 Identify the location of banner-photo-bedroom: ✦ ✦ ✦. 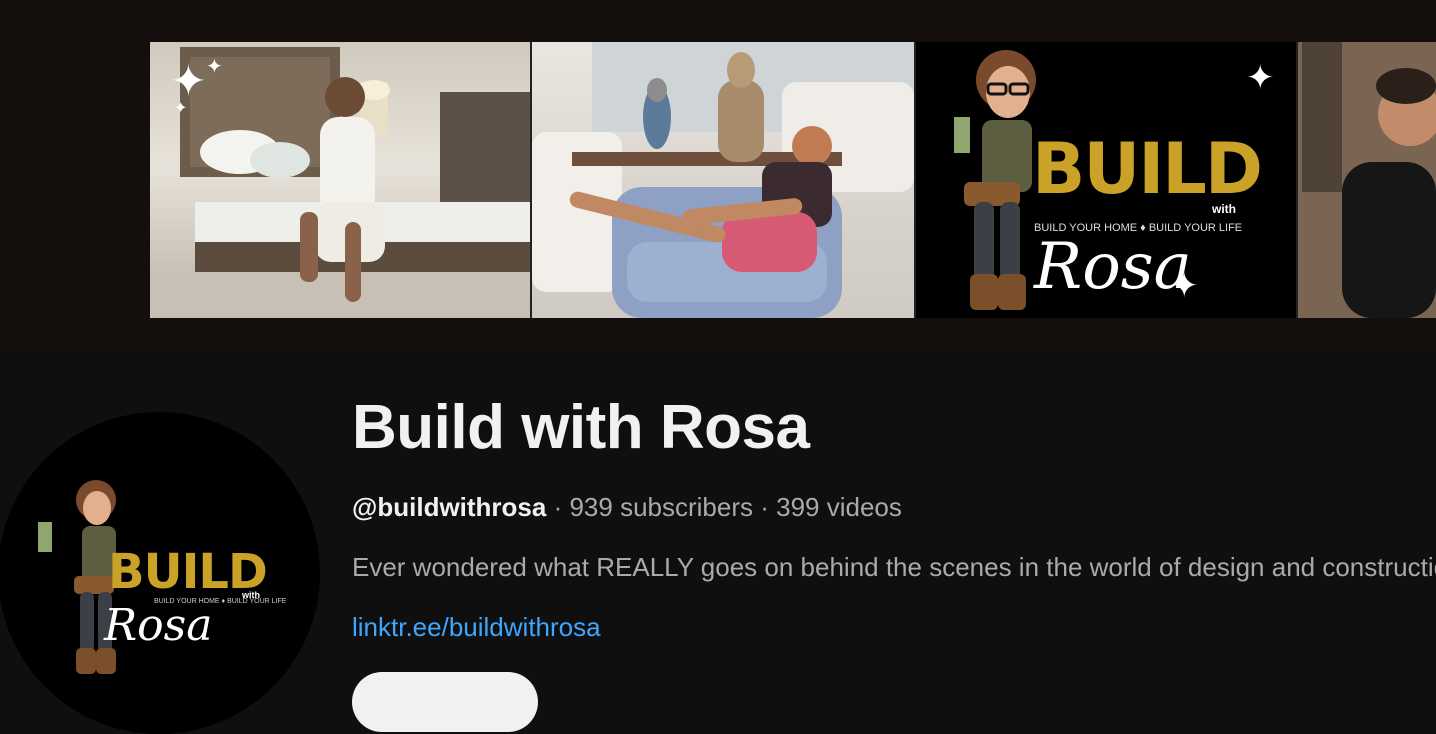
(340, 180).